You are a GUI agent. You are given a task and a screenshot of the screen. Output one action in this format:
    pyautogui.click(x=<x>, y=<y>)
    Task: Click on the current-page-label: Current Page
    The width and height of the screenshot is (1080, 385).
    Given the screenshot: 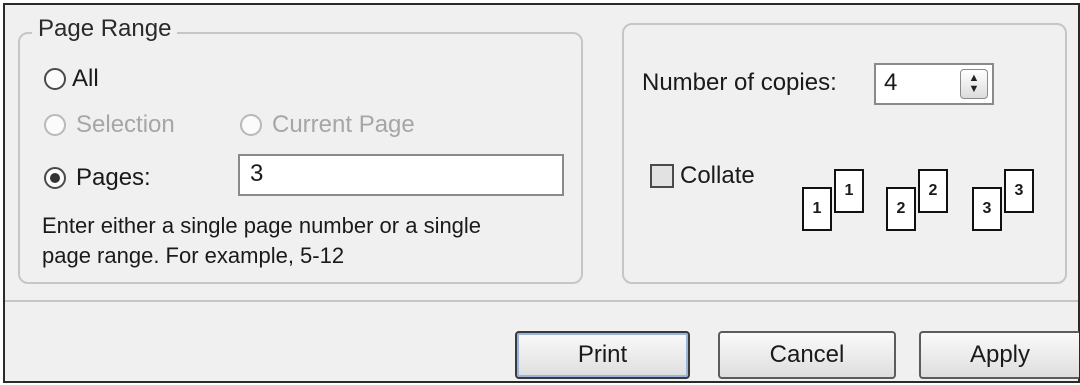 What is the action you would take?
    pyautogui.click(x=343, y=124)
    